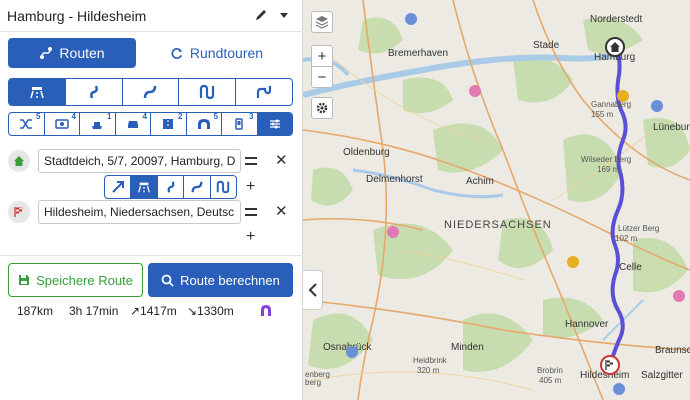 The height and width of the screenshot is (400, 690). I want to click on road-type-curvy, so click(94, 92).